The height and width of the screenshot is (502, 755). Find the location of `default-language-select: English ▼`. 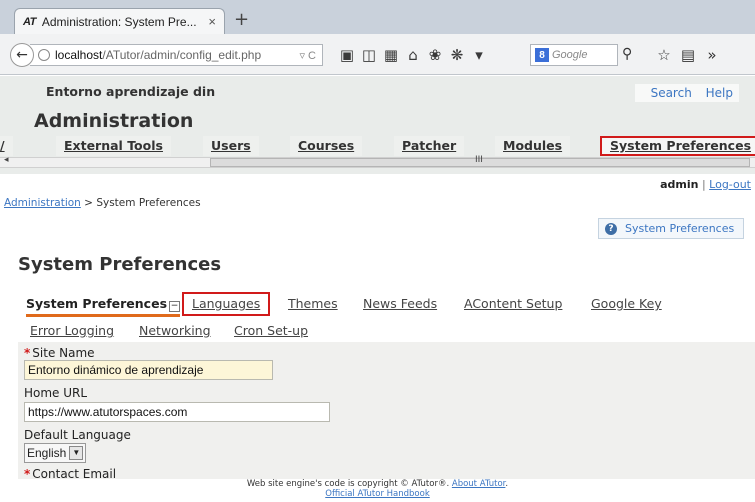

default-language-select: English ▼ is located at coordinates (55, 453).